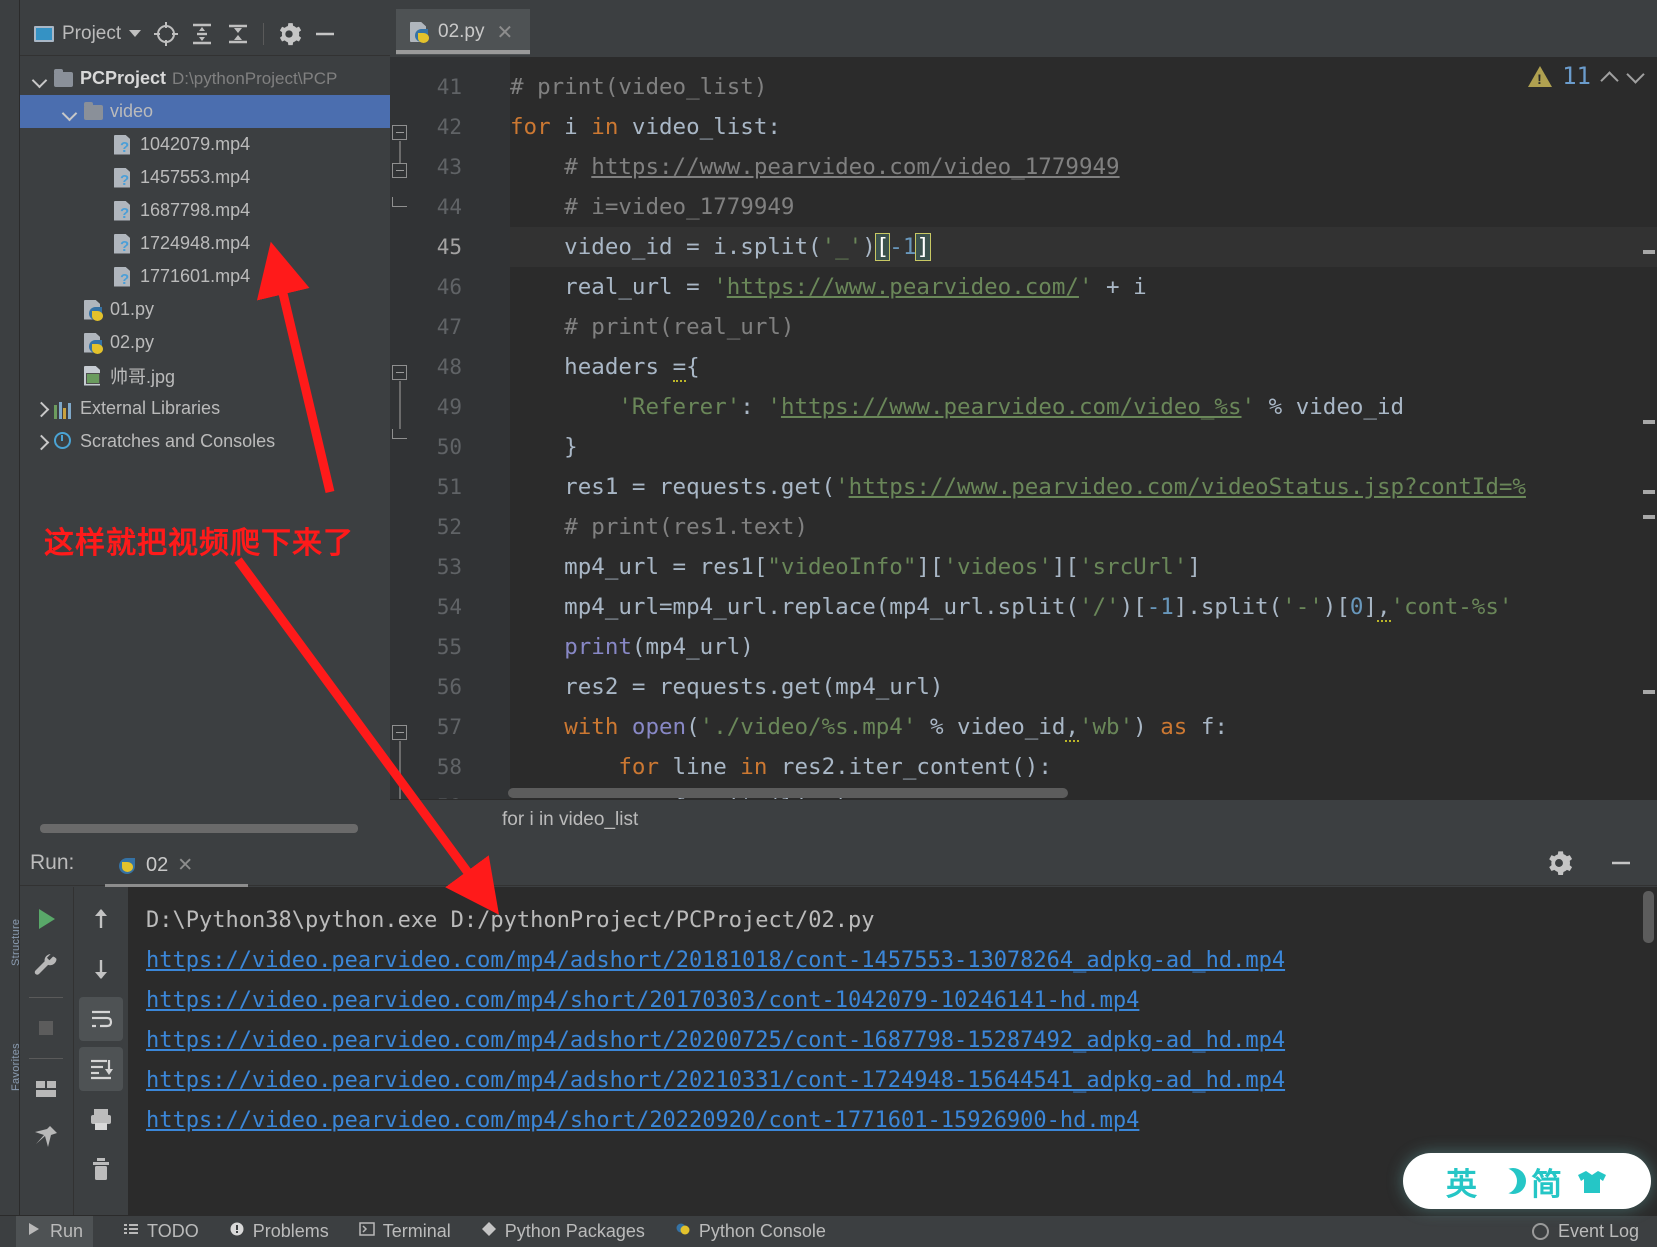 This screenshot has height=1247, width=1657. What do you see at coordinates (205, 408) in the screenshot?
I see `tree-item-externallibraries: External Libraries` at bounding box center [205, 408].